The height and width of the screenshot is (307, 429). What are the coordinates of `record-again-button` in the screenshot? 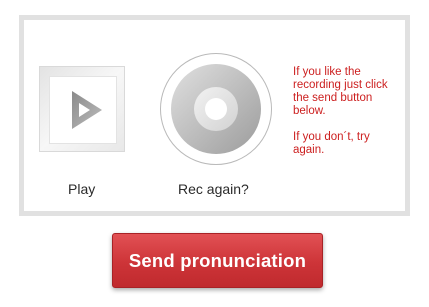 It's located at (216, 109).